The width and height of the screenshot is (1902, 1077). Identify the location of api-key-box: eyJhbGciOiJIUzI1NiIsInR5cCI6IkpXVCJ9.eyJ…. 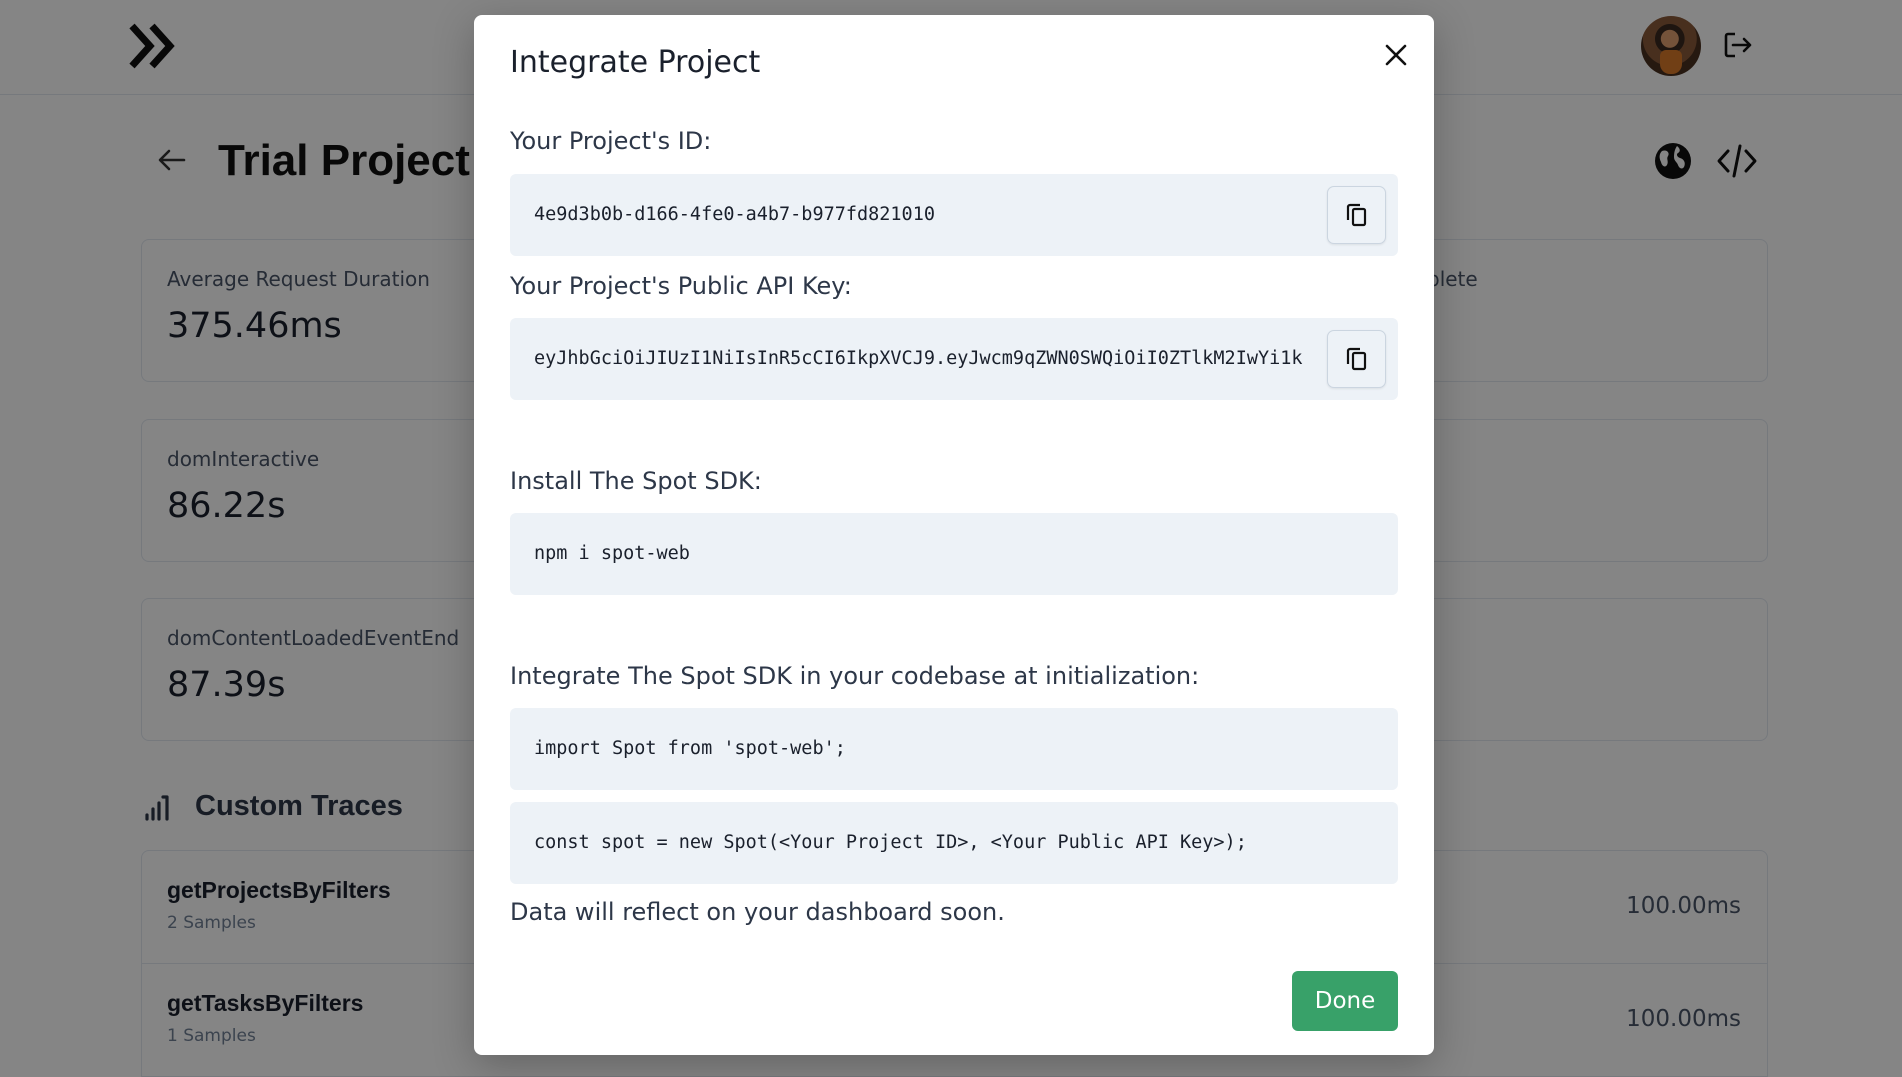
(954, 359).